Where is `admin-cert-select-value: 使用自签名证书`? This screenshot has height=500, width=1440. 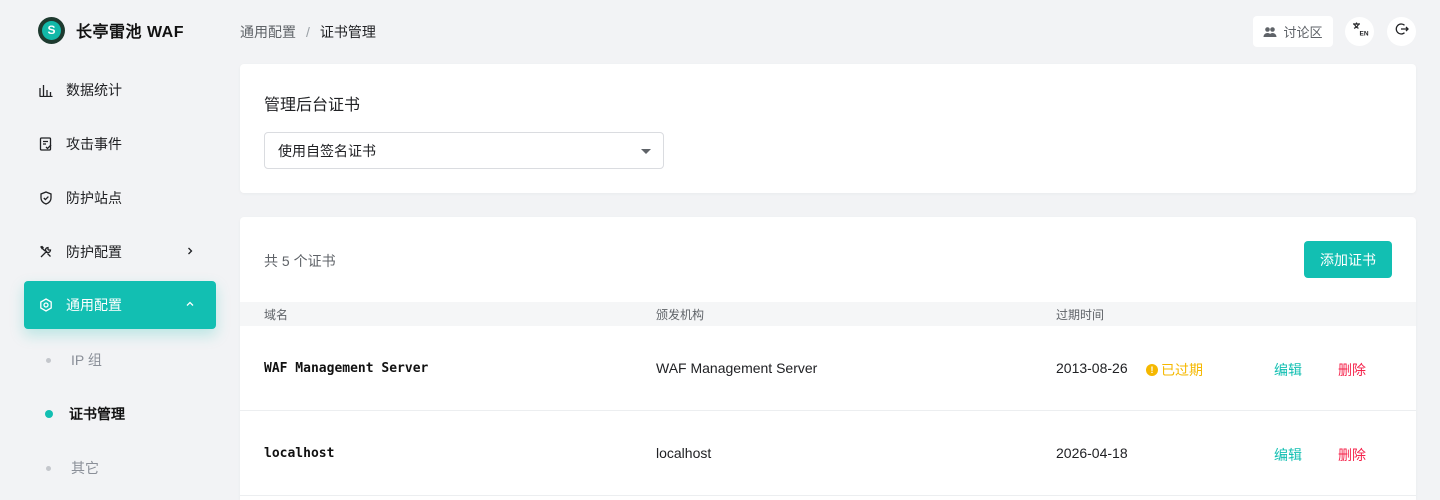
admin-cert-select-value: 使用自签名证书 is located at coordinates (327, 150).